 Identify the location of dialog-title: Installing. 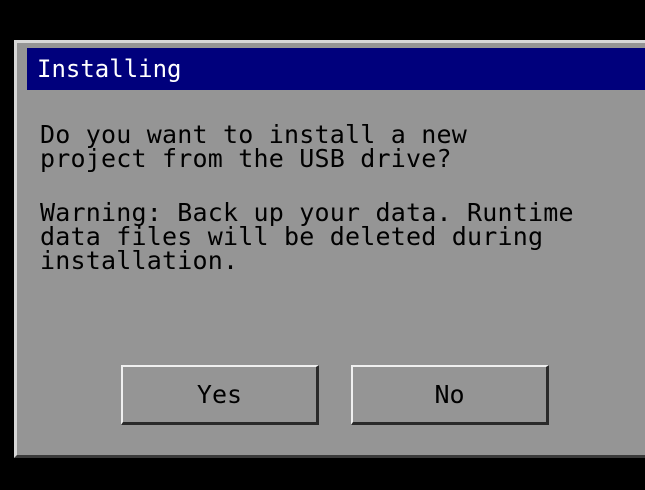
(336, 69).